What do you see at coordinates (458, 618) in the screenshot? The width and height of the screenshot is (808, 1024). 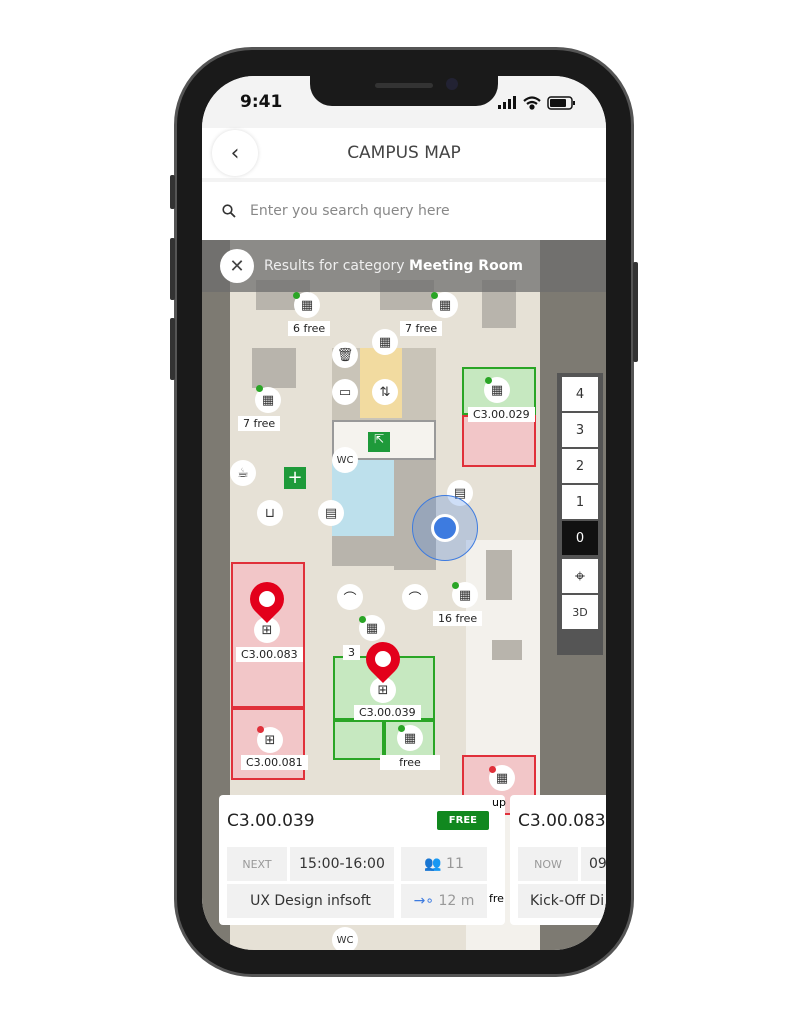 I see `map-label: 16 free` at bounding box center [458, 618].